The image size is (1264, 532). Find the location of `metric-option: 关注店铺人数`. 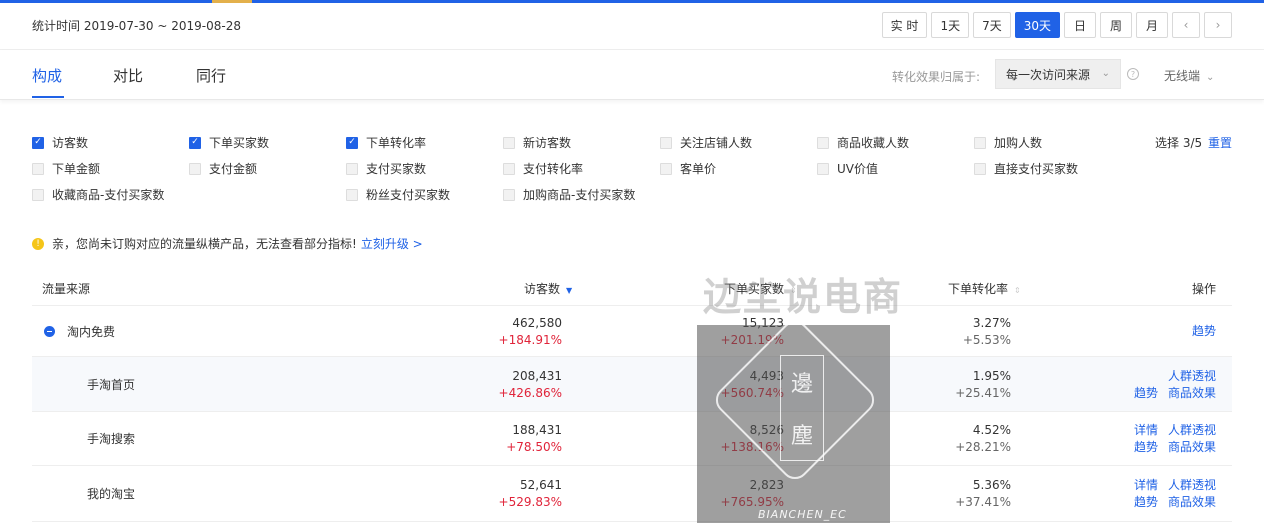

metric-option: 关注店铺人数 is located at coordinates (706, 142).